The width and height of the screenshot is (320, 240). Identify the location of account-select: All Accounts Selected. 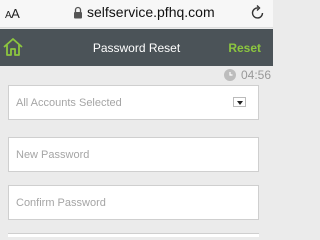
(133, 102).